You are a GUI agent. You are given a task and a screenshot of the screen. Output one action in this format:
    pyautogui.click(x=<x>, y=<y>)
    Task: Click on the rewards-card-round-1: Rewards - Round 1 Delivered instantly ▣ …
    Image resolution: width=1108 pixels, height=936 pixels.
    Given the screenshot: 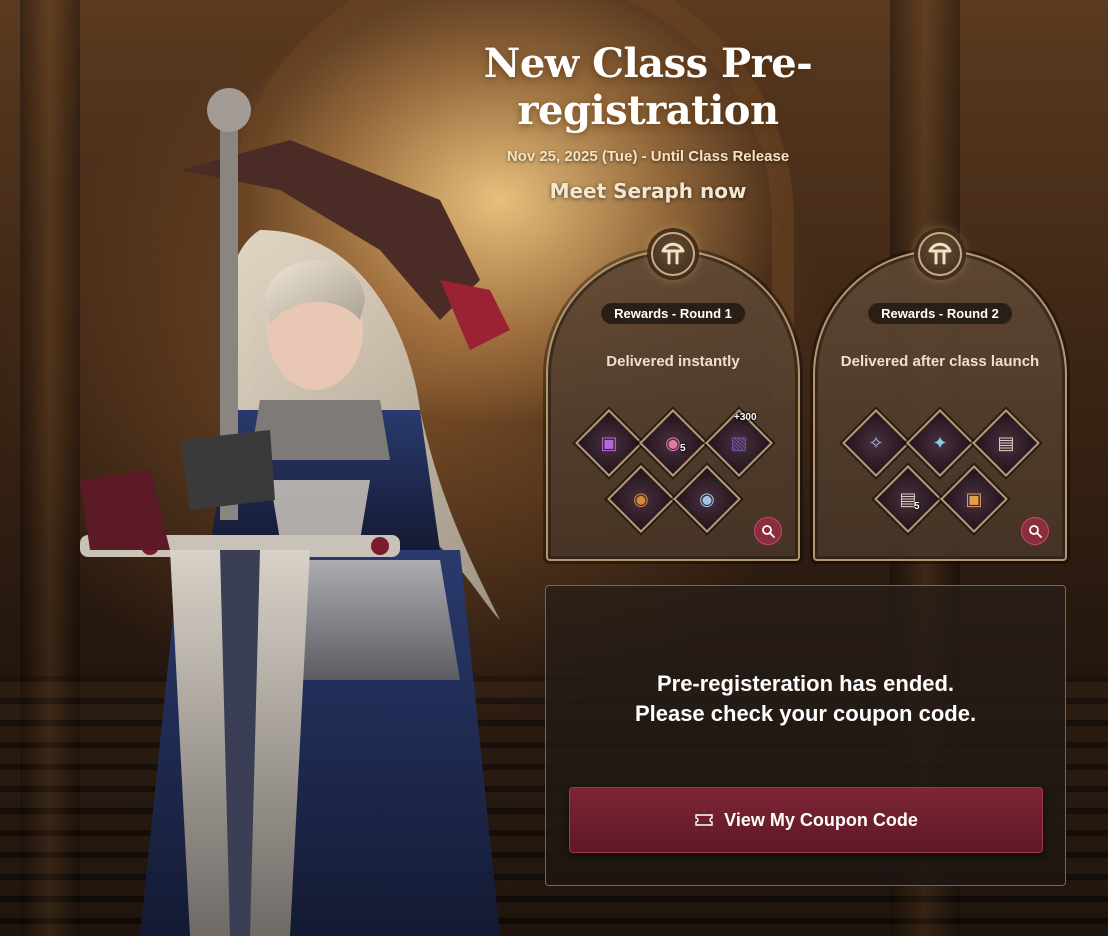 What is the action you would take?
    pyautogui.click(x=673, y=396)
    